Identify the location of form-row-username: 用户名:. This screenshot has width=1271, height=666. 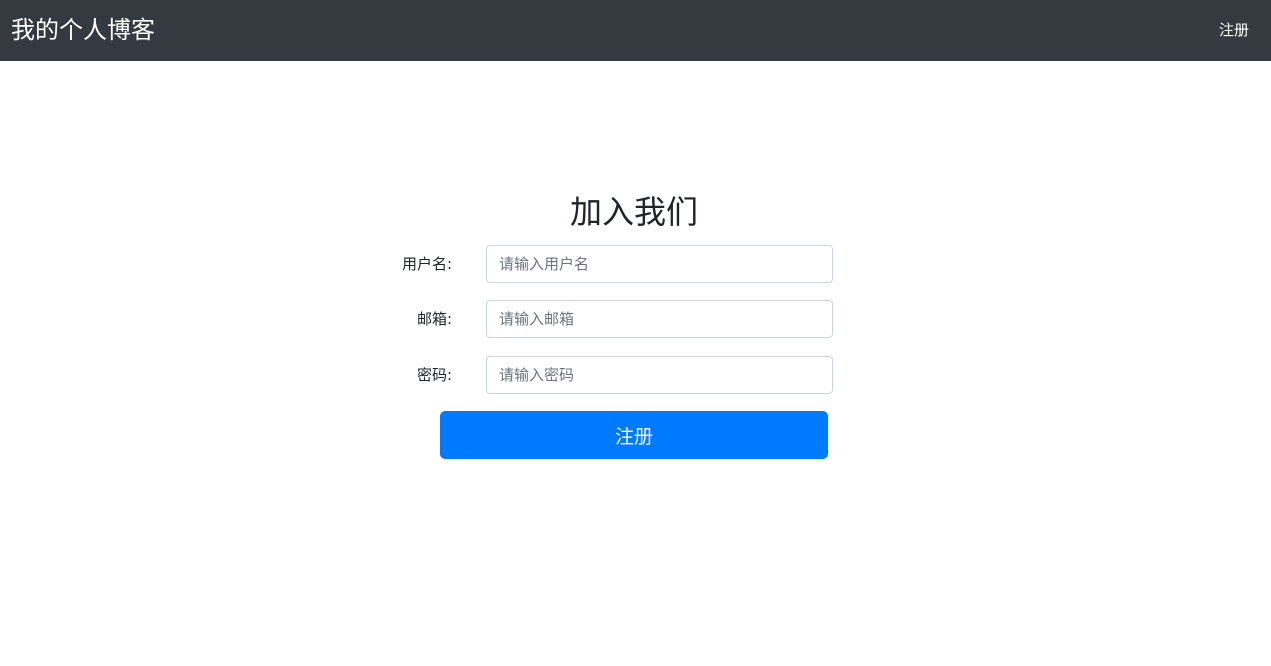
(635, 264).